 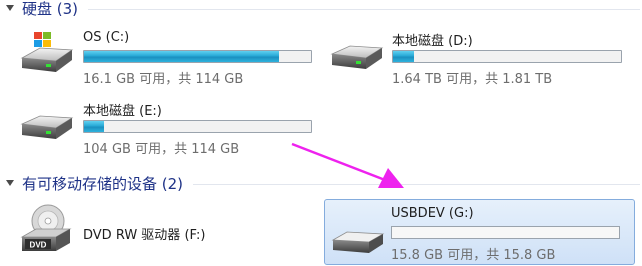 I want to click on group-header-removable: 有可移动存储的设备 (2), so click(x=320, y=183).